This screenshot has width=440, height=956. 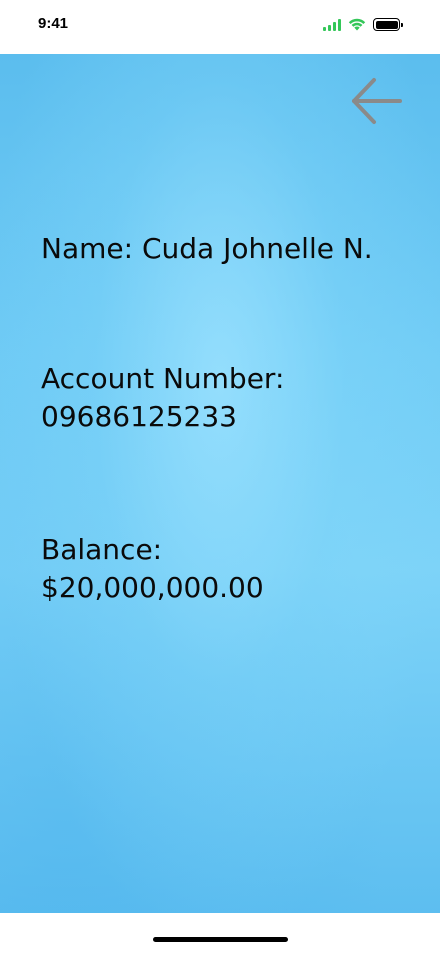 I want to click on balance-label: Balance:, so click(x=102, y=549).